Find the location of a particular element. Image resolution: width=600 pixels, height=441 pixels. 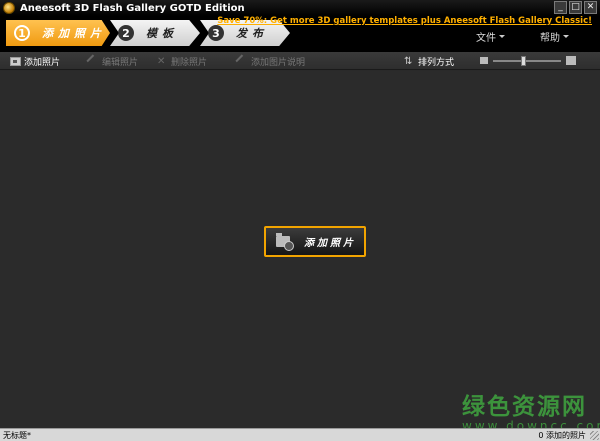

center-add-photo-label: 添加照片 is located at coordinates (330, 243).